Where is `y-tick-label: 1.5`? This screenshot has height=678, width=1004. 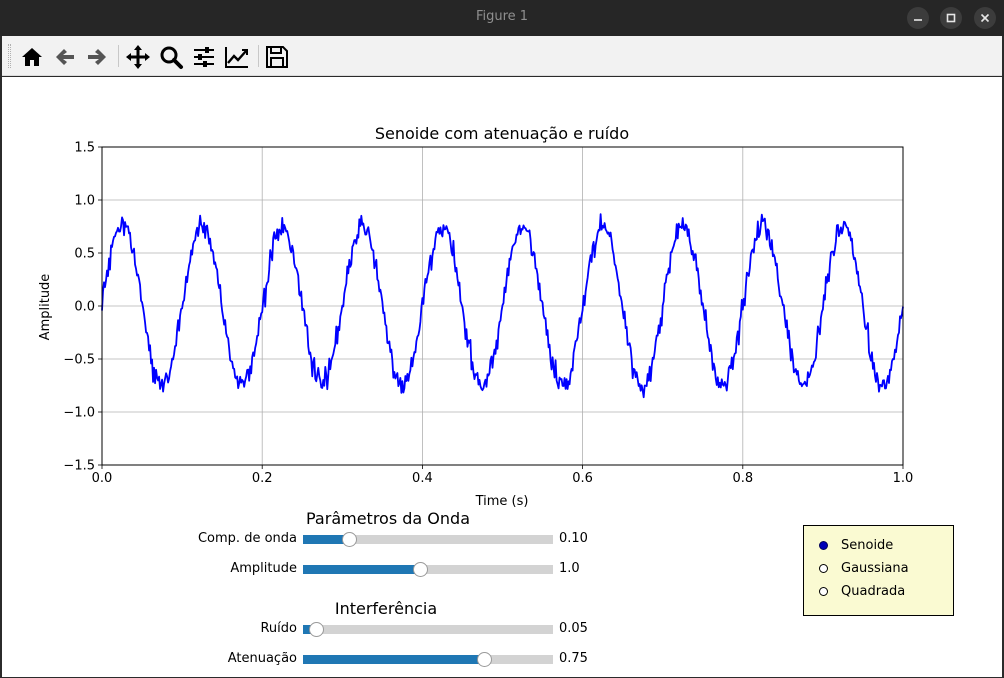 y-tick-label: 1.5 is located at coordinates (84, 148).